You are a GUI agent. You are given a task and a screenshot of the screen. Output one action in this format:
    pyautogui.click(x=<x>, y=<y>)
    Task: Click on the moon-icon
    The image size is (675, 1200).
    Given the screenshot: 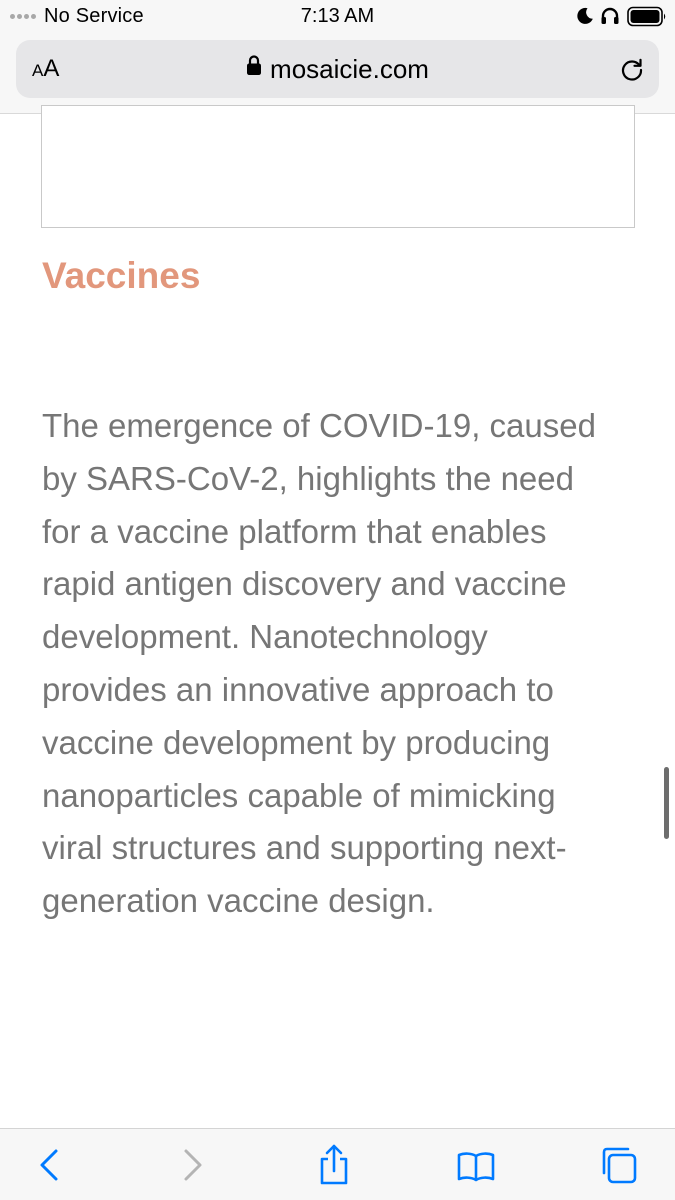 What is the action you would take?
    pyautogui.click(x=585, y=15)
    